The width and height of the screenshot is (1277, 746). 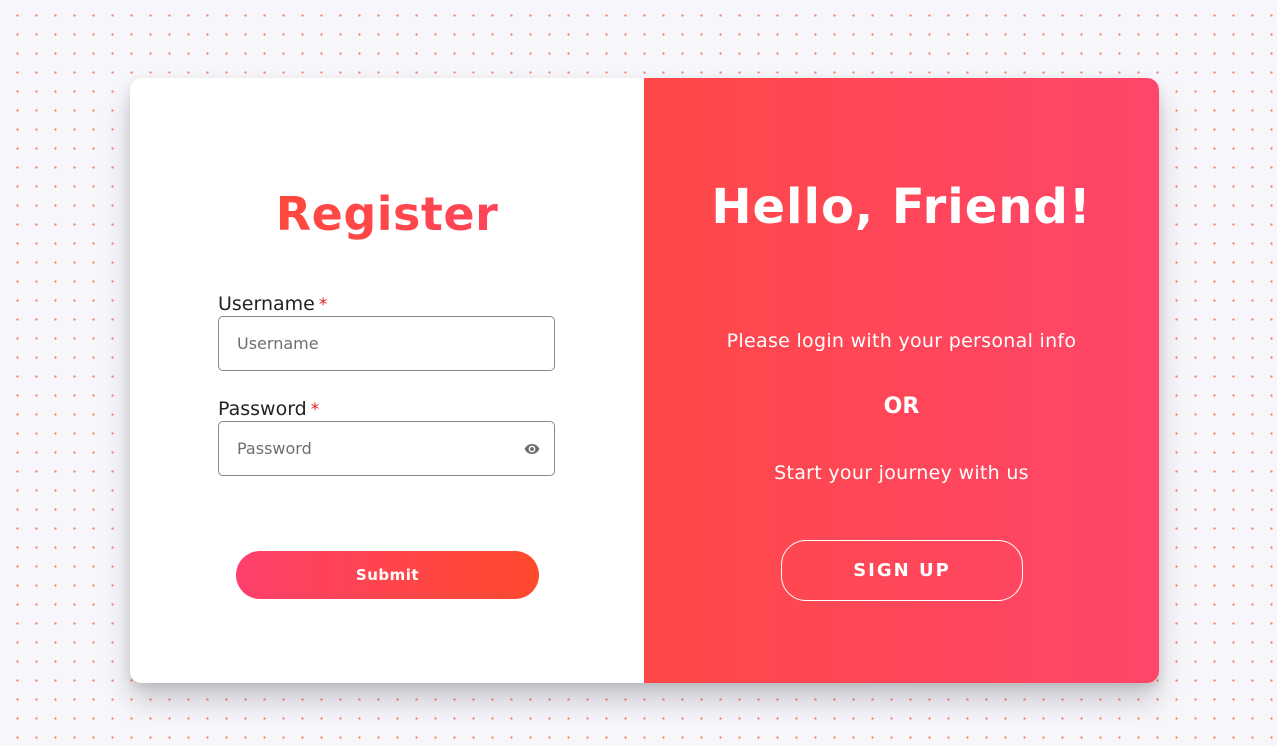 I want to click on username-field-box, so click(x=386, y=343).